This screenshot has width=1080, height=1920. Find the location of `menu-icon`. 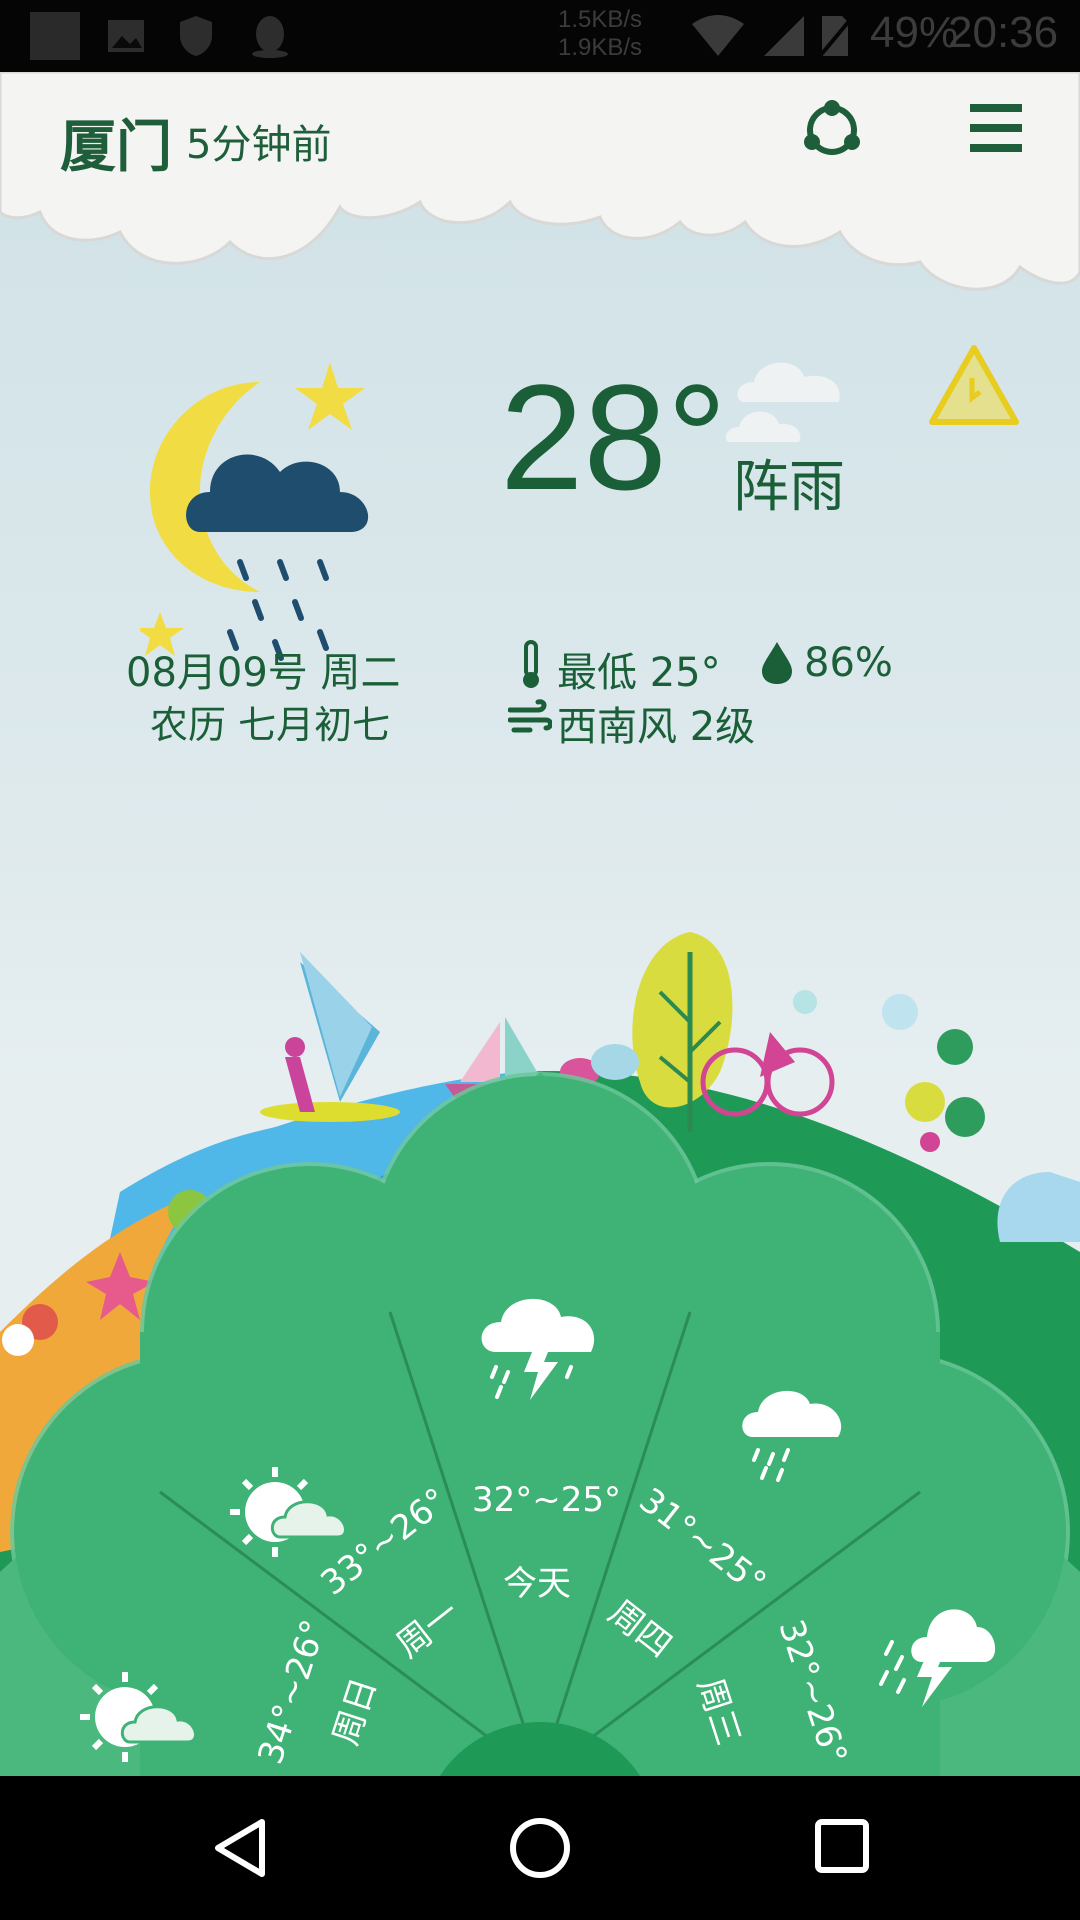

menu-icon is located at coordinates (996, 128).